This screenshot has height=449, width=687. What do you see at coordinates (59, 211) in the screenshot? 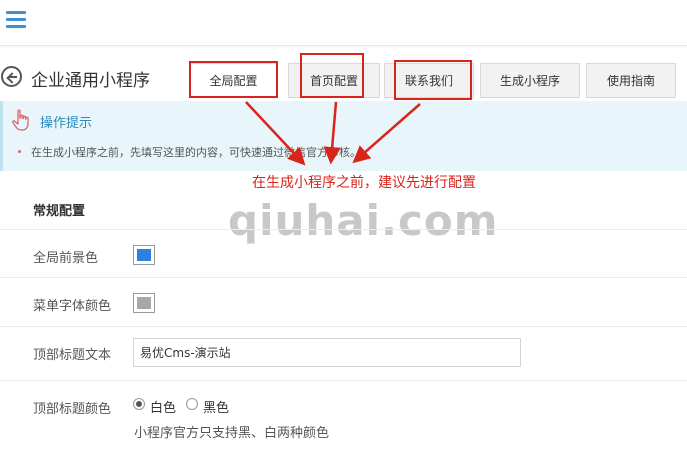
I see `section-title: 常规配置` at bounding box center [59, 211].